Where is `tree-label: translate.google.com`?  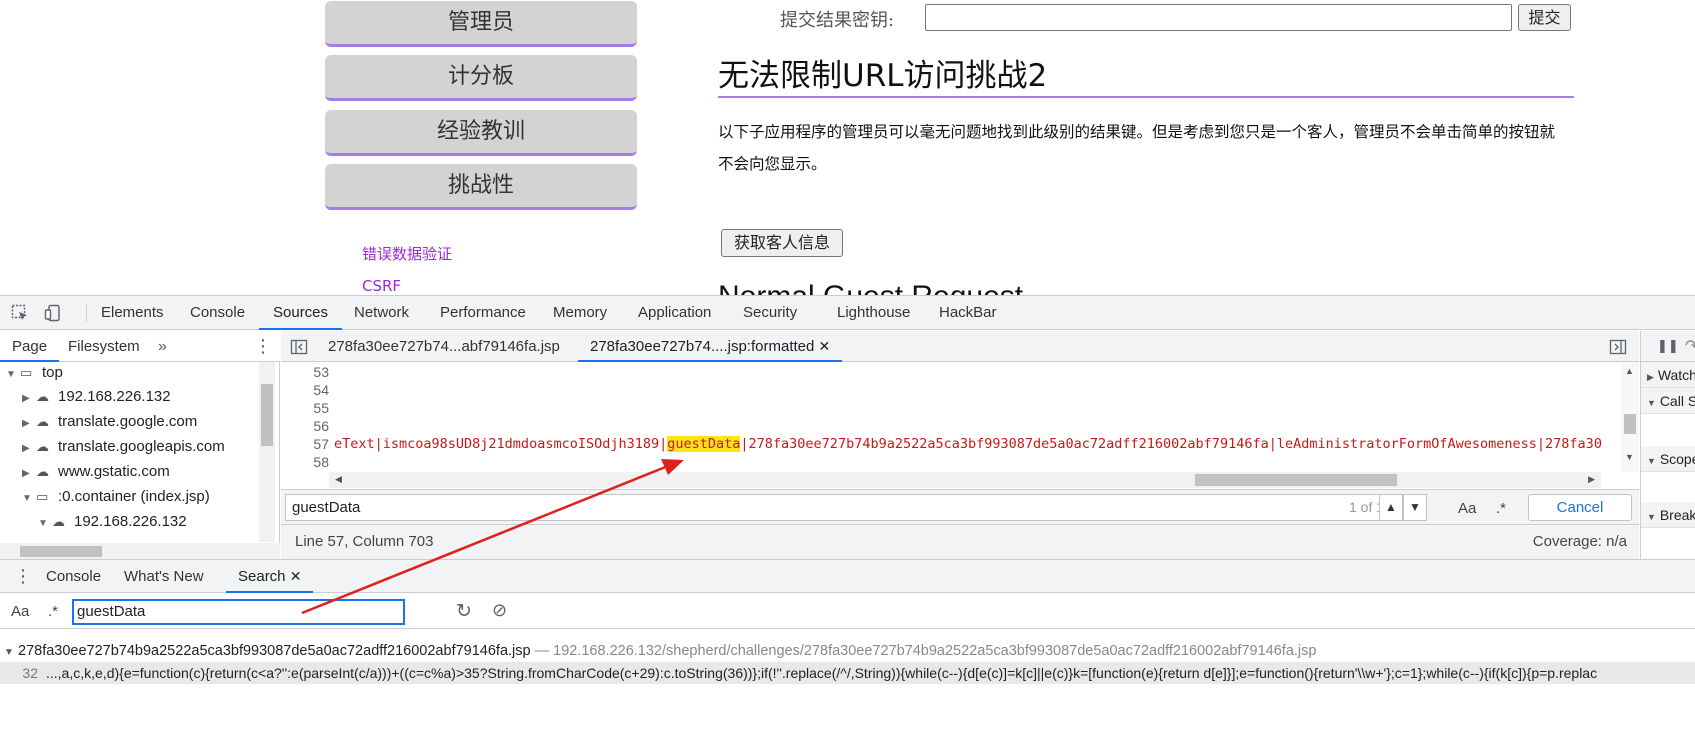
tree-label: translate.google.com is located at coordinates (128, 421).